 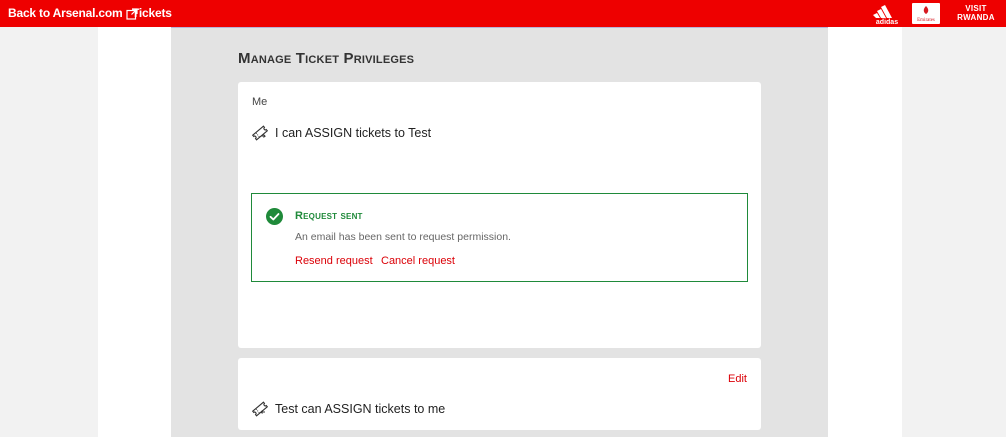 What do you see at coordinates (152, 13) in the screenshot?
I see `tickets-nav-link: Tickets` at bounding box center [152, 13].